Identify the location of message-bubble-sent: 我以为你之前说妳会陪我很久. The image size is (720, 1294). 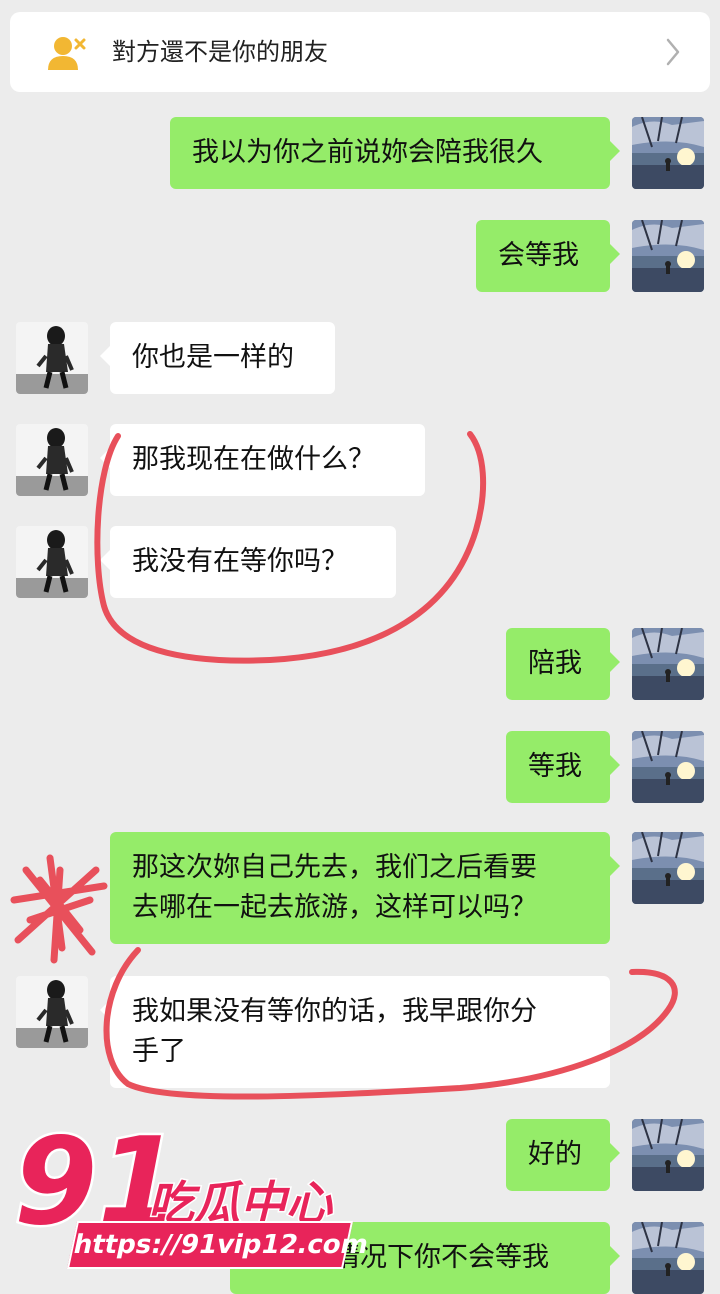
(395, 153).